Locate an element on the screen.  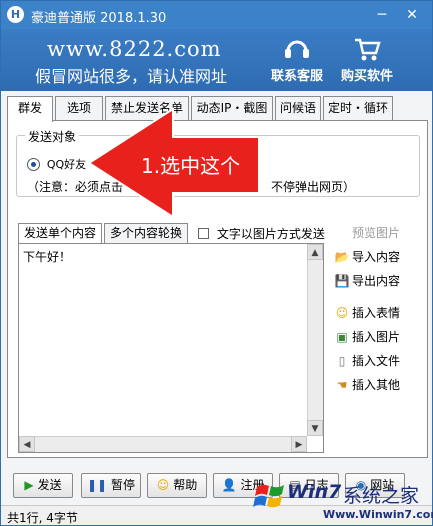
watermark-brand: Win7 is located at coordinates (314, 492).